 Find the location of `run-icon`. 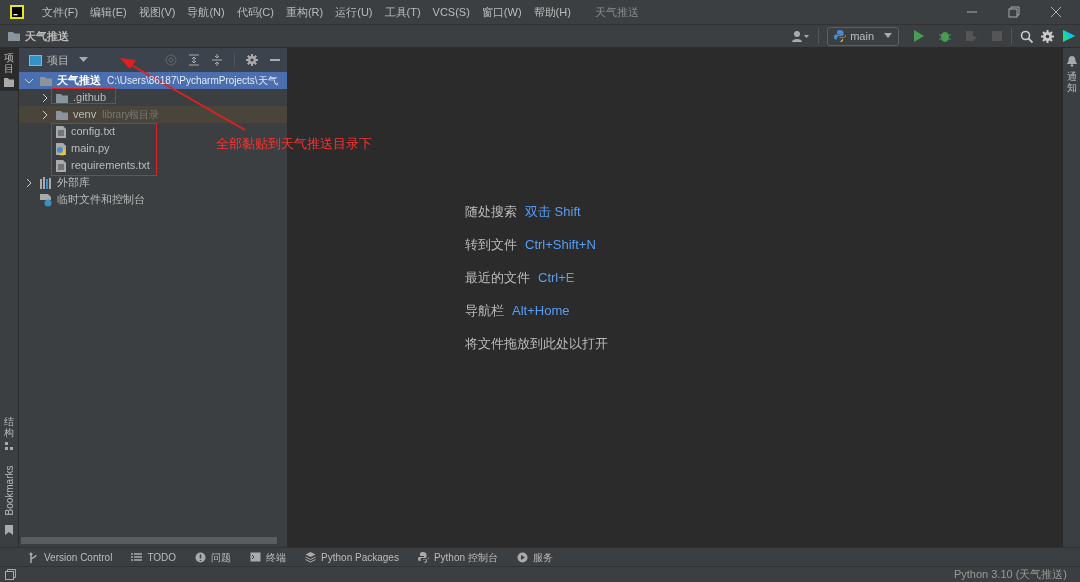

run-icon is located at coordinates (919, 36).